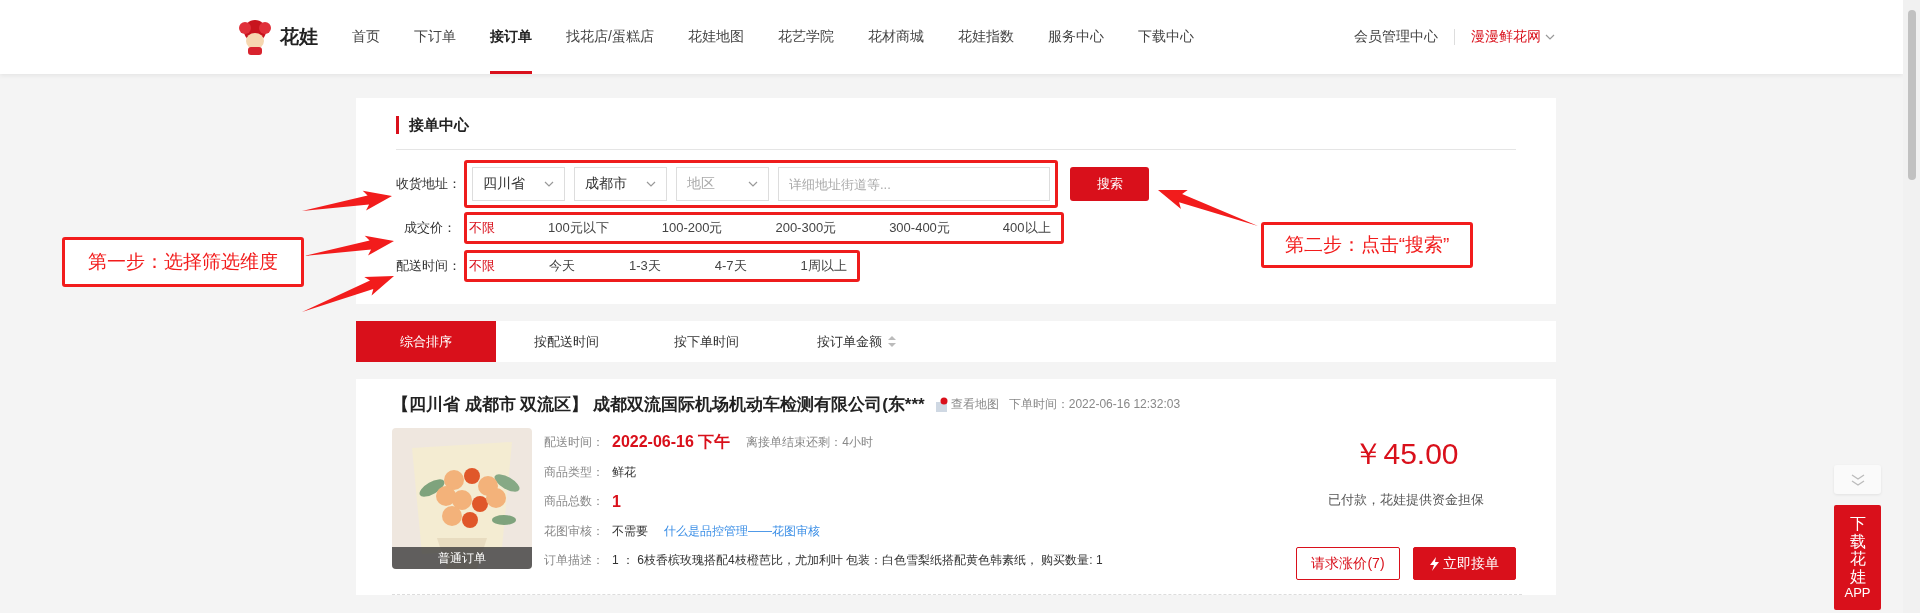 This screenshot has width=1920, height=613. Describe the element at coordinates (809, 443) in the screenshot. I see `countdown-text: 离接单结束还剩：4小时` at that location.